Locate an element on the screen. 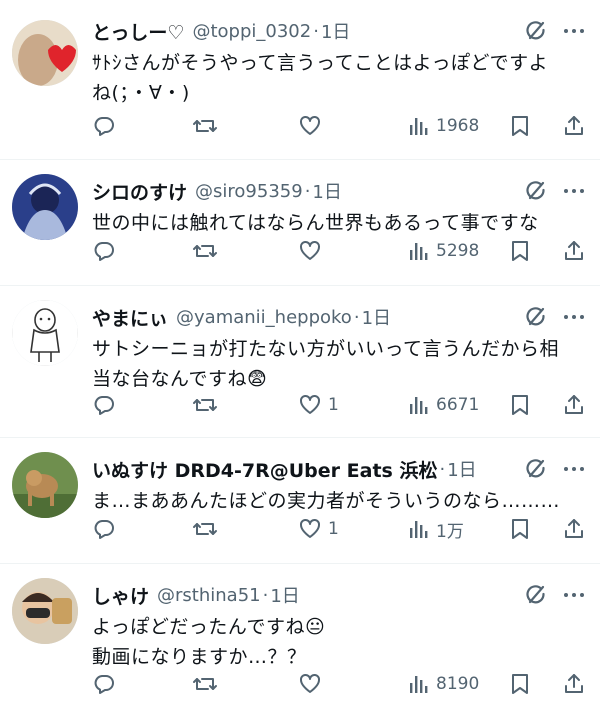 This screenshot has height=713, width=600. user-handle: @rsthina51 is located at coordinates (209, 595).